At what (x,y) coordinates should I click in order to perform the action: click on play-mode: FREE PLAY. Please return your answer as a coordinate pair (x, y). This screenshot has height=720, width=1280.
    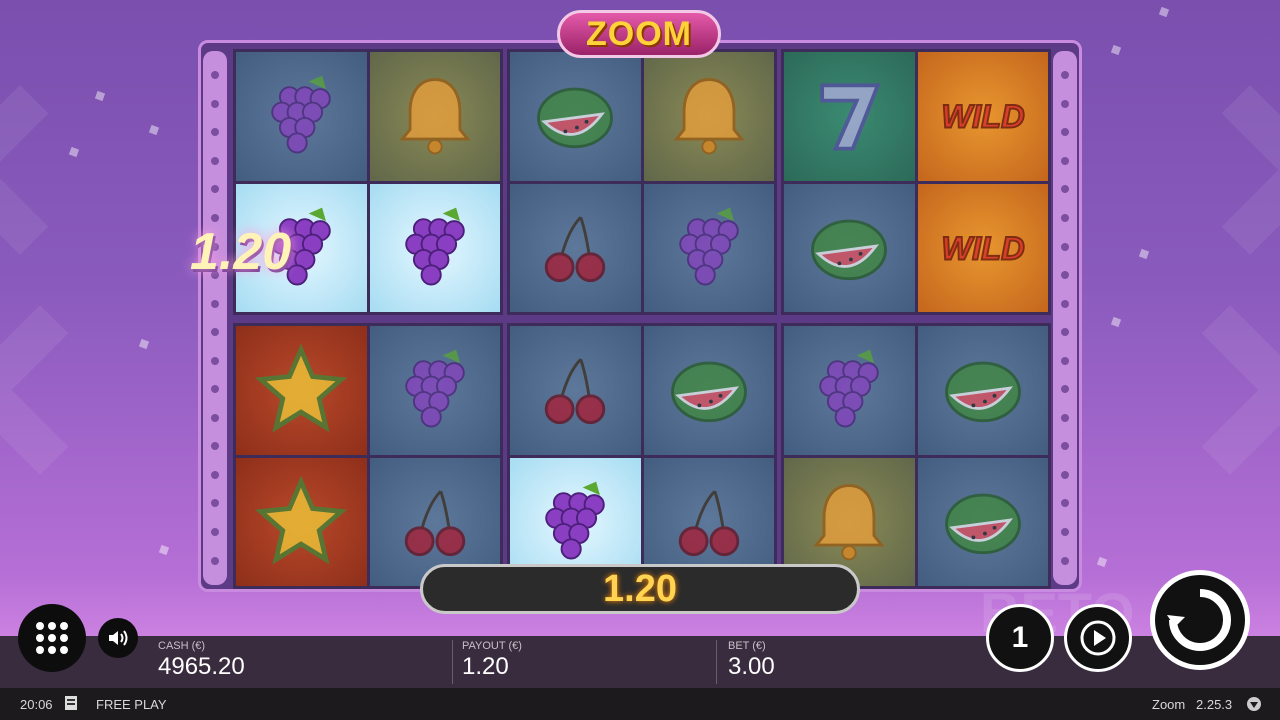
    Looking at the image, I should click on (131, 704).